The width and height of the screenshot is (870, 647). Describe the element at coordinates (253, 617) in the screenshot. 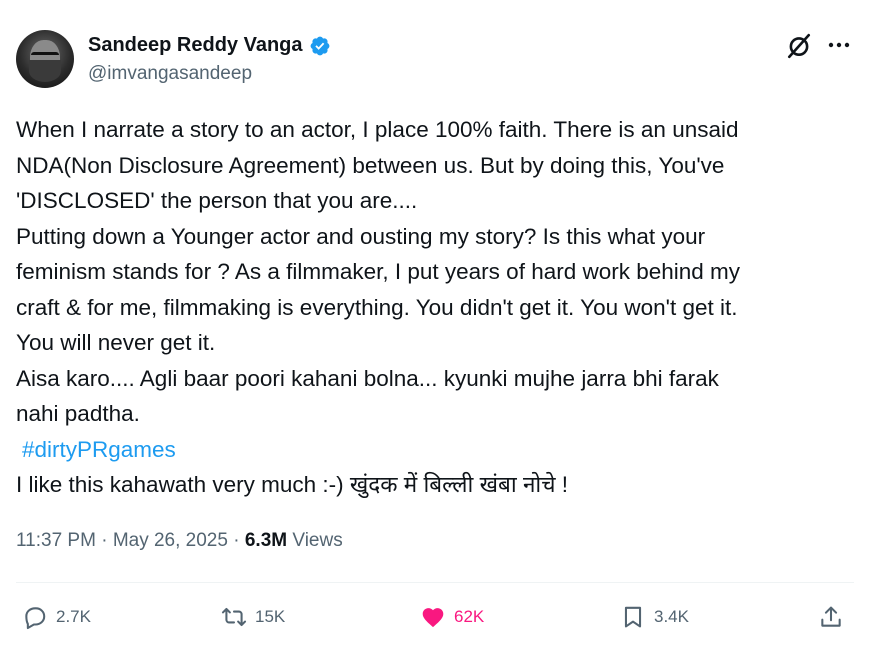

I see `repost-button: 15K` at that location.